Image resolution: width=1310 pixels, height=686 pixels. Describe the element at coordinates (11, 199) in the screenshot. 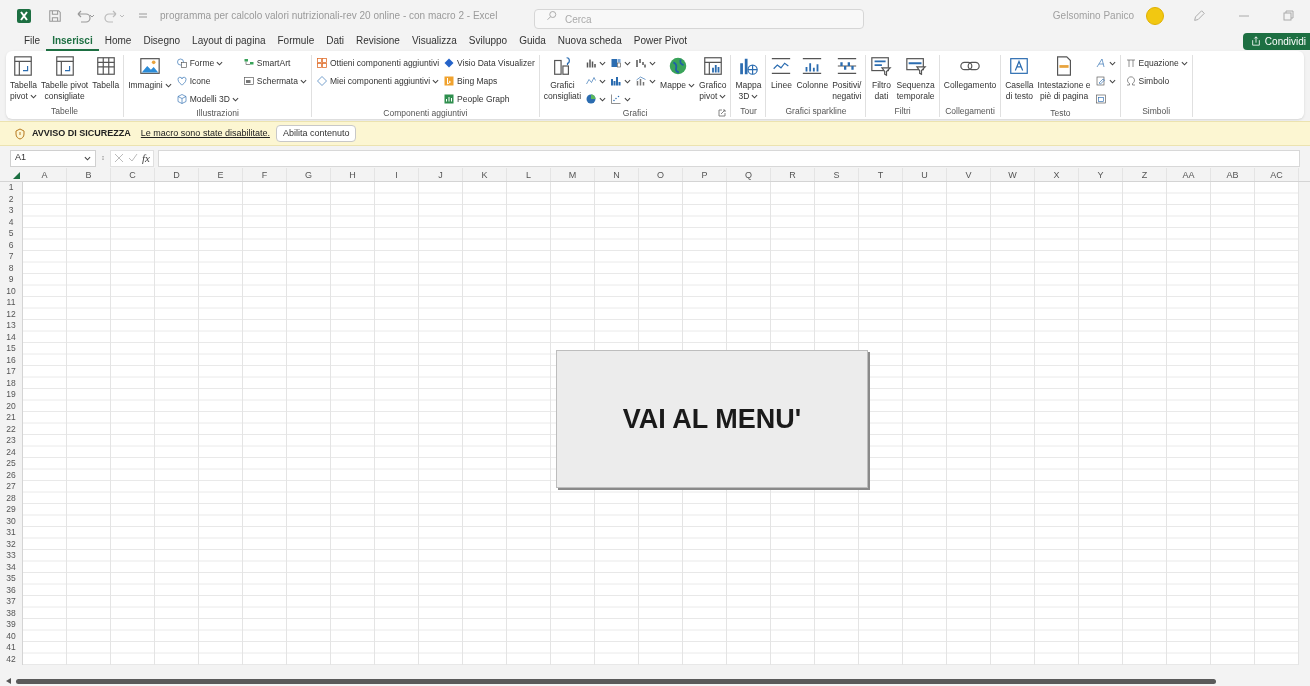

I see `row-header: 2` at that location.